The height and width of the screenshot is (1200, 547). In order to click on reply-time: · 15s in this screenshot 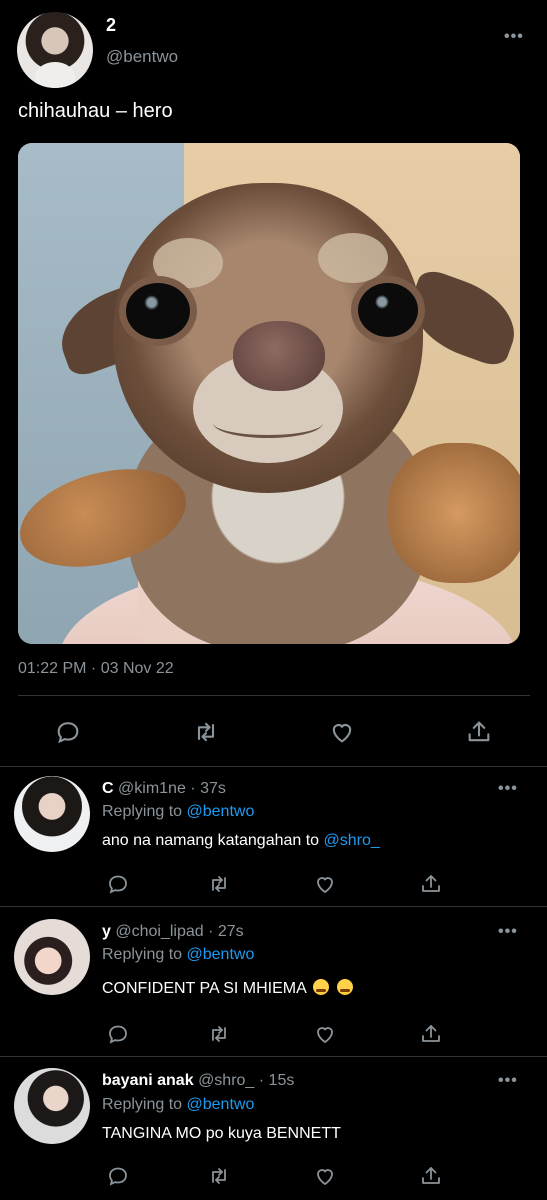, I will do `click(277, 1080)`.